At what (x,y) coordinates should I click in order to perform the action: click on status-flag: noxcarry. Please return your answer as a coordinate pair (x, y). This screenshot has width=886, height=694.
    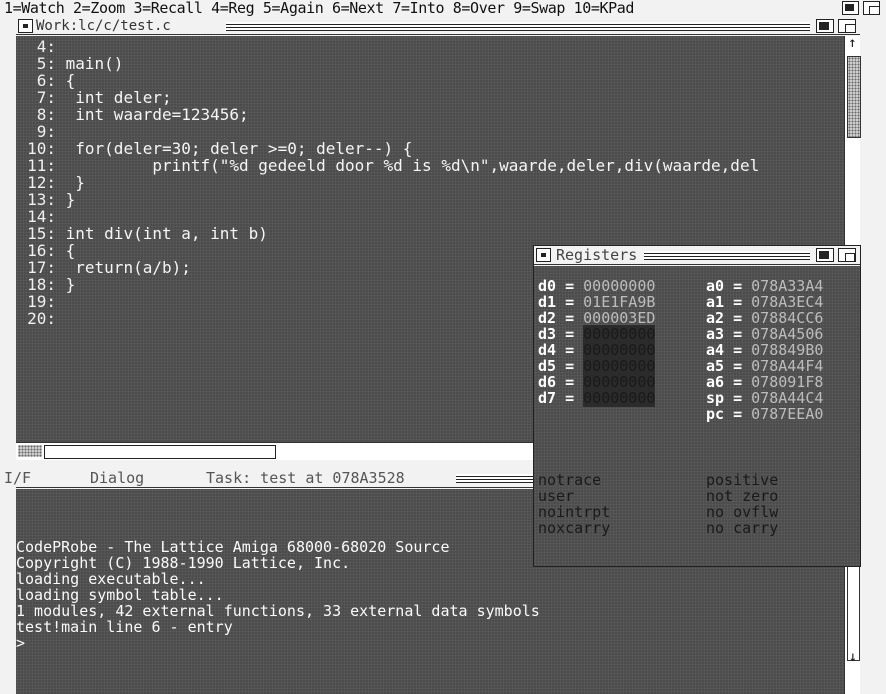
    Looking at the image, I should click on (574, 528).